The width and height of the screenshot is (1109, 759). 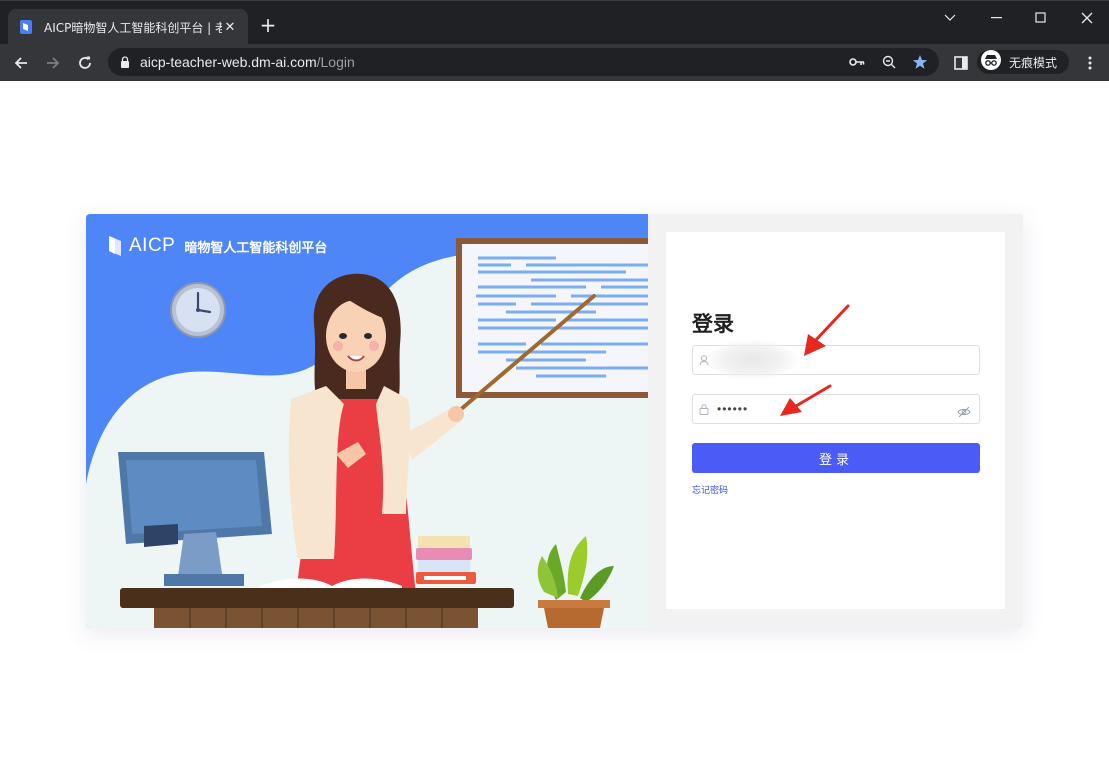 I want to click on arrow-left-icon, so click(x=20, y=63).